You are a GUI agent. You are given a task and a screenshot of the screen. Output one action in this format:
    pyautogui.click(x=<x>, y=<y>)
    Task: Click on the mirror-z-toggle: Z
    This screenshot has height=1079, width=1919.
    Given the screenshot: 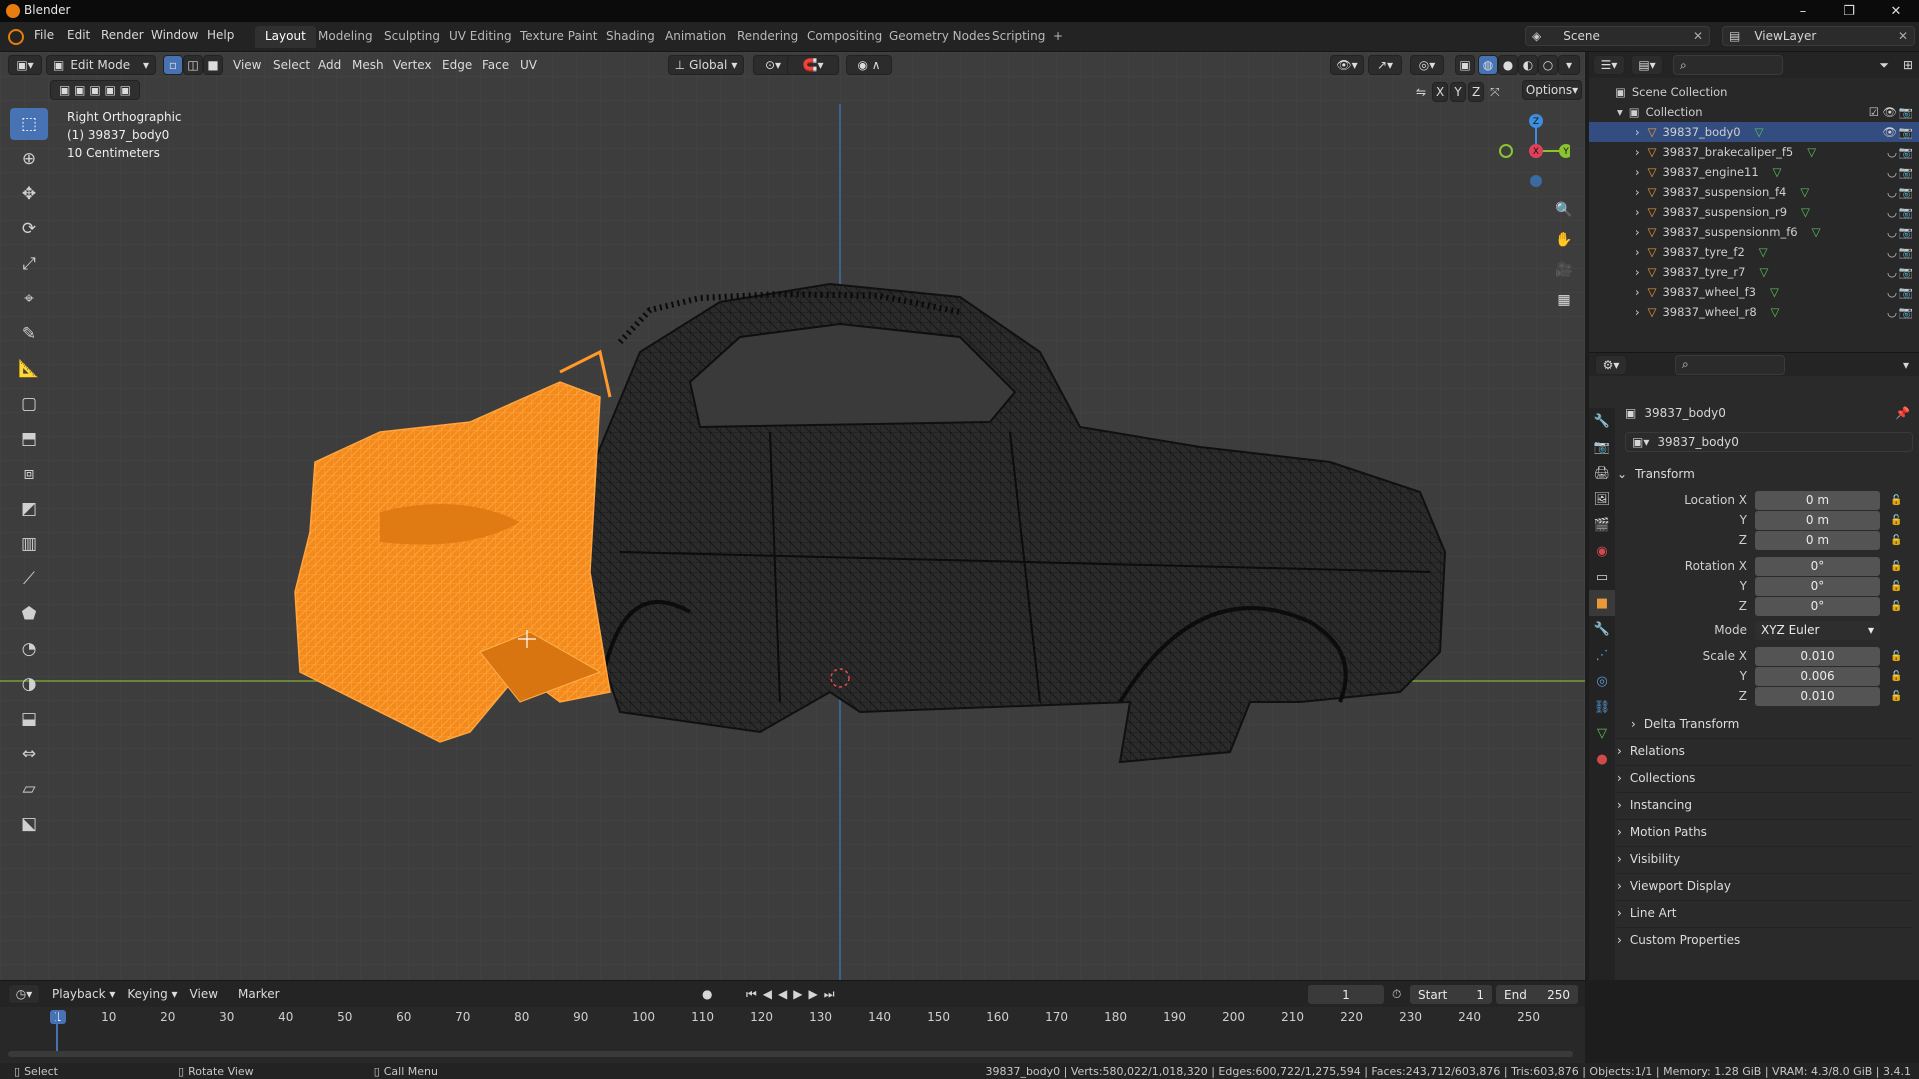 What is the action you would take?
    pyautogui.click(x=1476, y=92)
    